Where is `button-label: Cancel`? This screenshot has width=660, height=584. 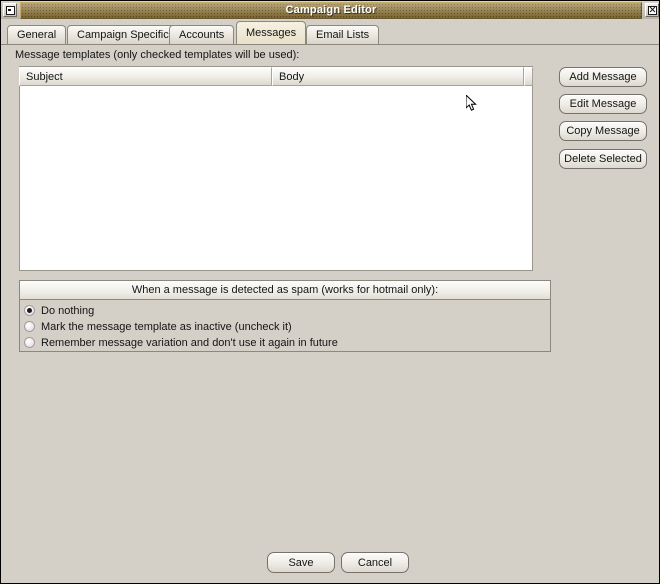
button-label: Cancel is located at coordinates (375, 562).